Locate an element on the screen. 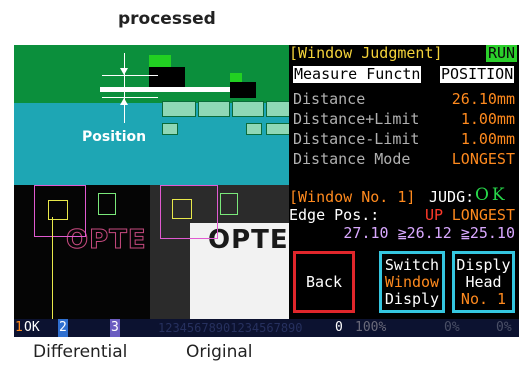 Image resolution: width=522 pixels, height=367 pixels. back-button: Back is located at coordinates (324, 282).